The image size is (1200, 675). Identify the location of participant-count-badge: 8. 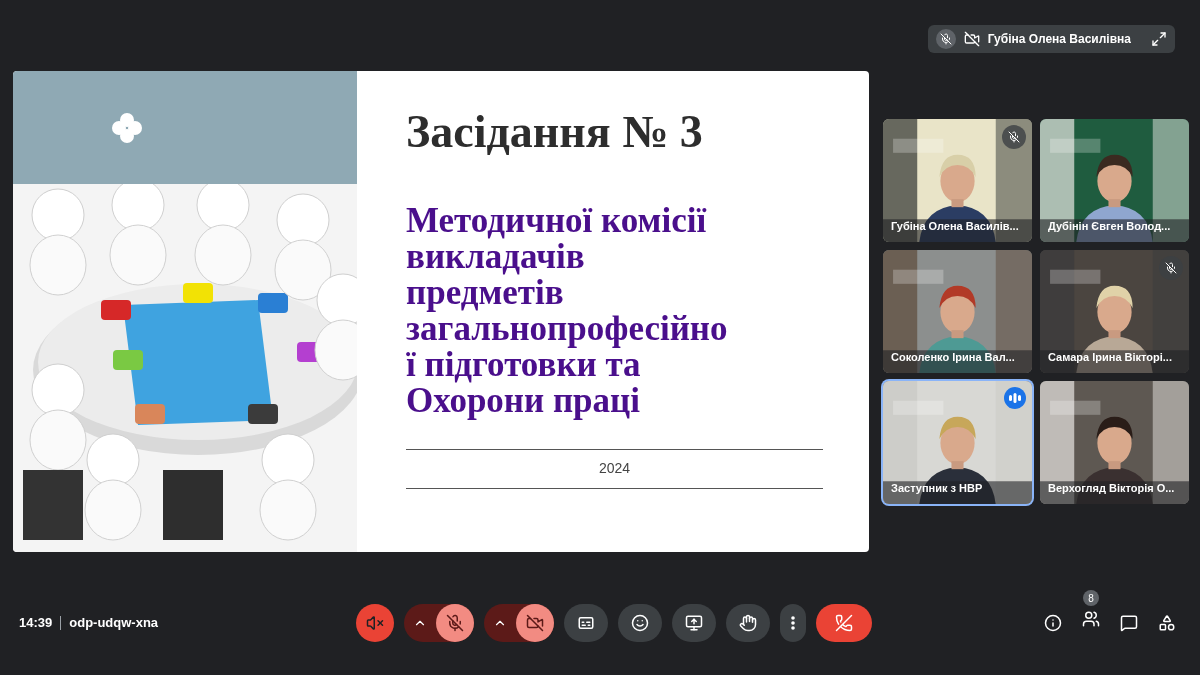
(1091, 598).